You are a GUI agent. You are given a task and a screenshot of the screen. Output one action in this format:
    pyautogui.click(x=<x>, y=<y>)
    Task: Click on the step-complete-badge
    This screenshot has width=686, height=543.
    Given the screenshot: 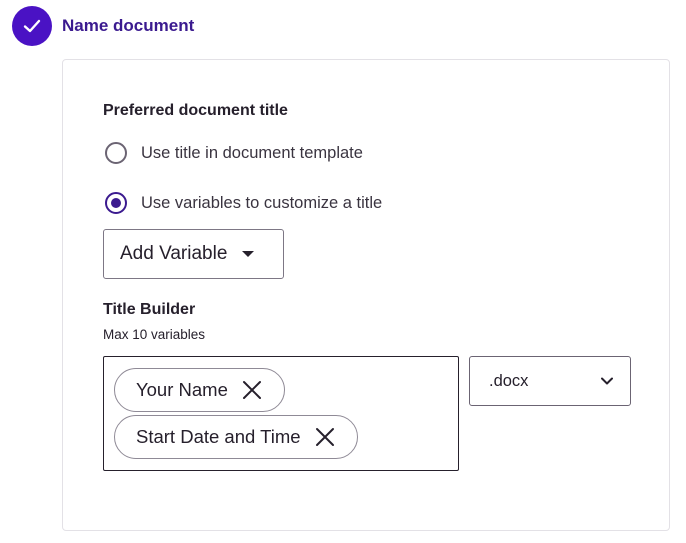 What is the action you would take?
    pyautogui.click(x=32, y=26)
    